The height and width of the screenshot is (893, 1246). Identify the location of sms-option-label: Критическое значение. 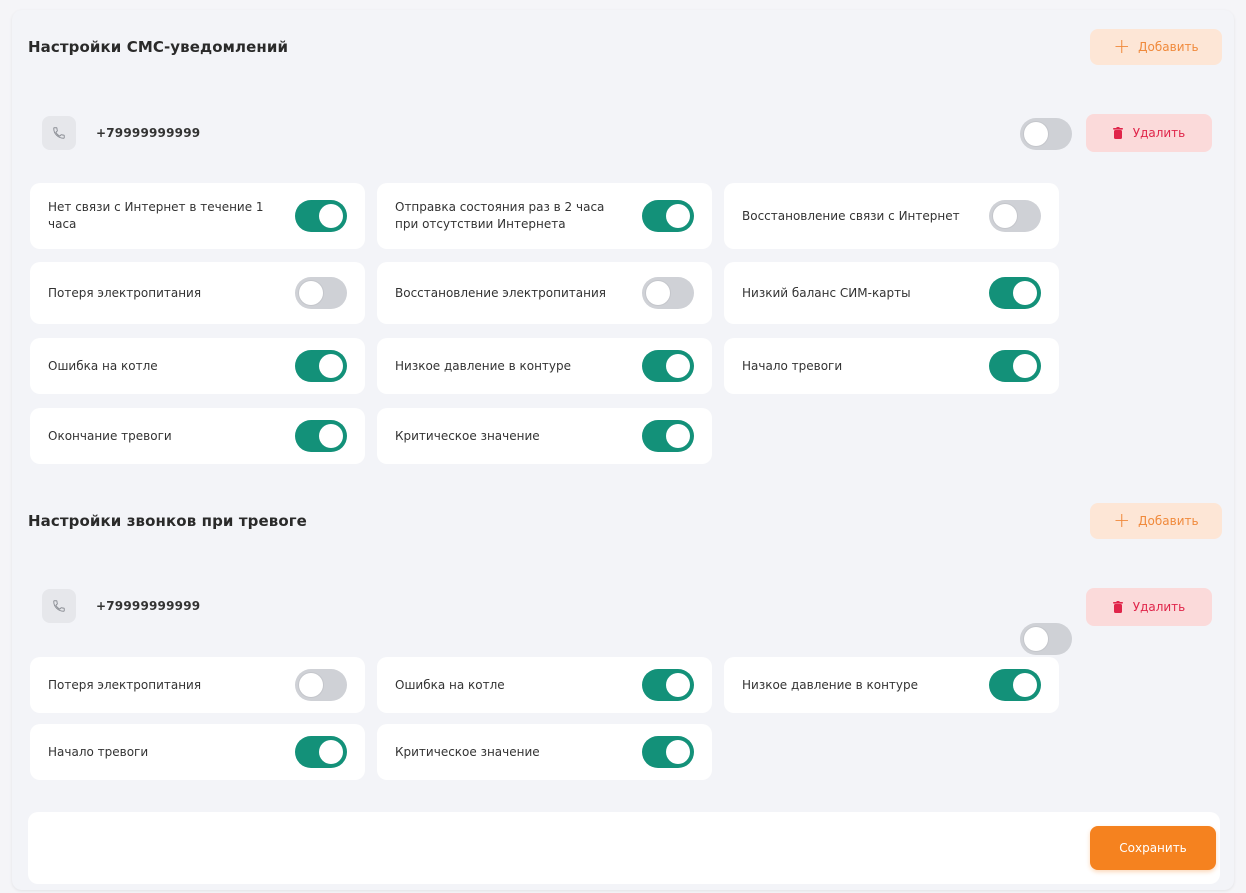
(467, 435).